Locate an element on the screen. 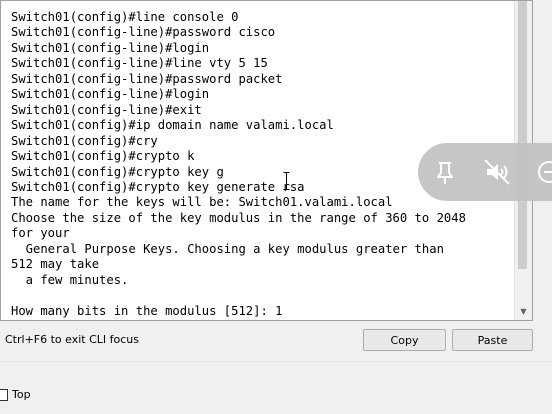 The height and width of the screenshot is (414, 552). speaker-muted-icon is located at coordinates (497, 172).